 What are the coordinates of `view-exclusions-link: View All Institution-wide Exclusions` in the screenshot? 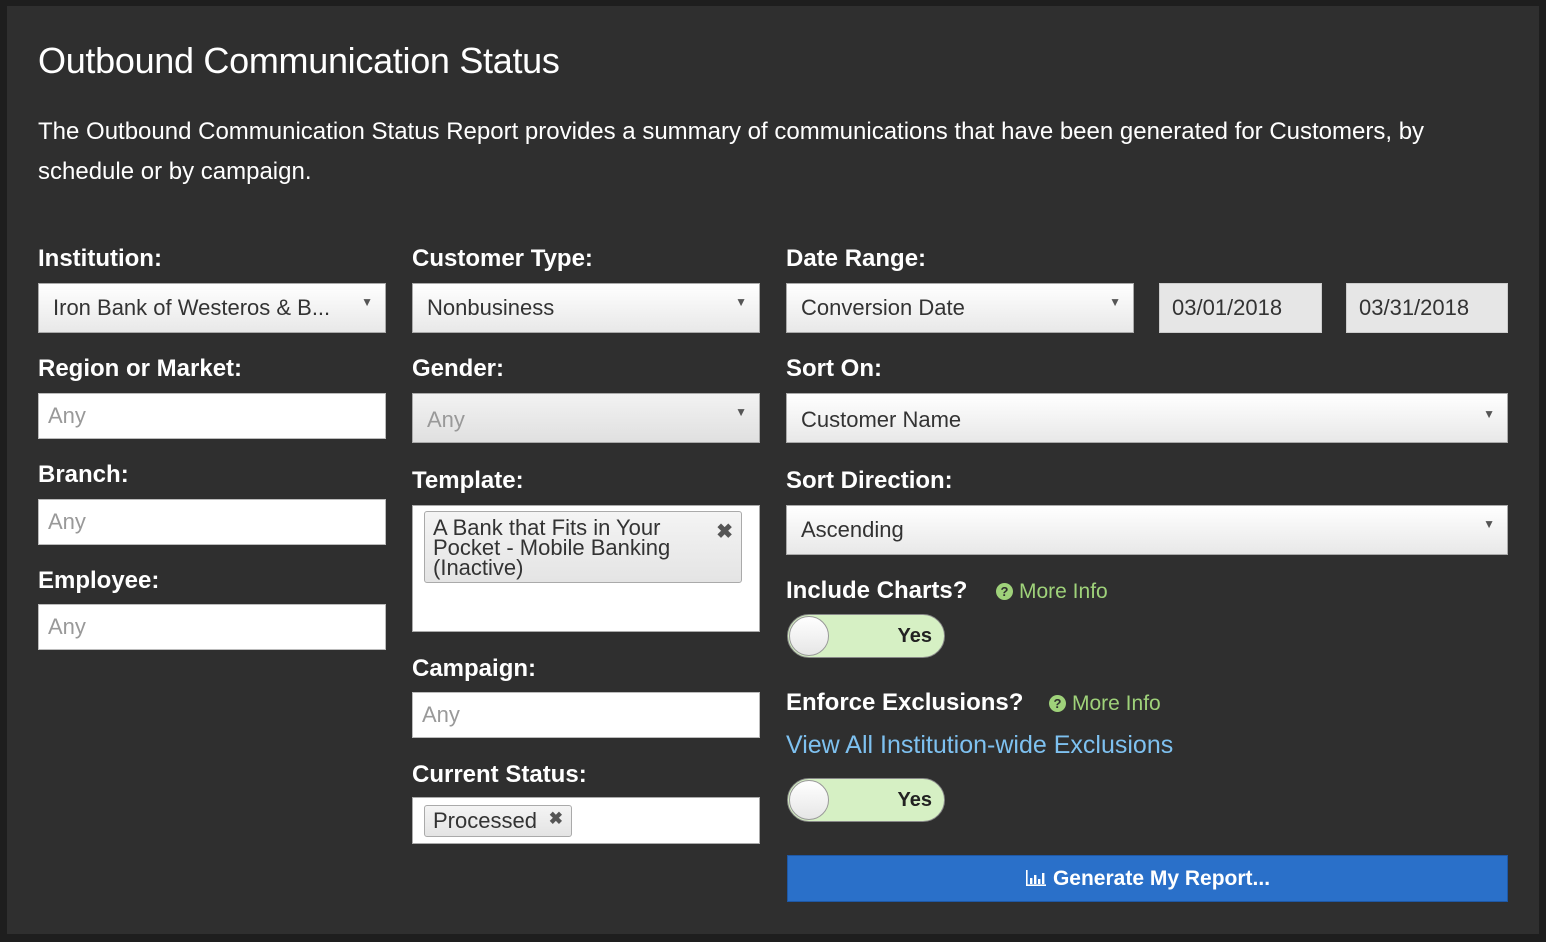 It's located at (979, 745).